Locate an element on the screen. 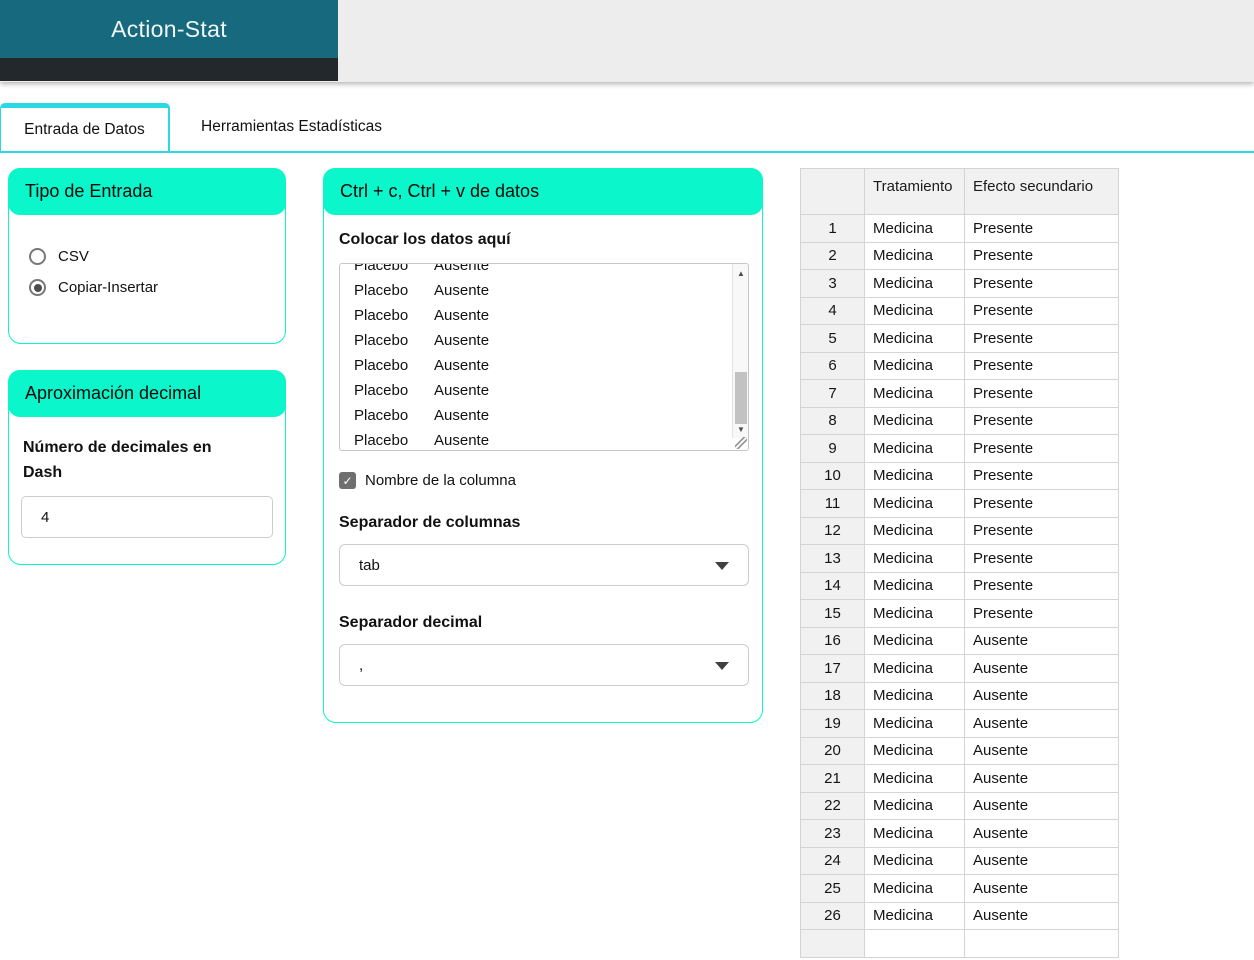 This screenshot has width=1254, height=960. scroll-down-icon: ▼ is located at coordinates (740, 429).